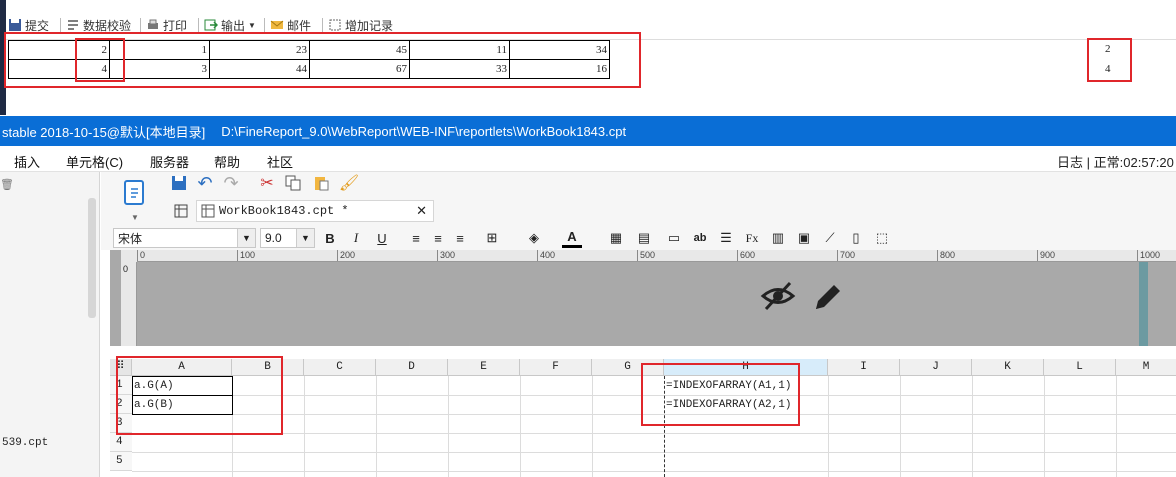 This screenshot has width=1176, height=477. Describe the element at coordinates (293, 183) in the screenshot. I see `copy-icon` at that location.